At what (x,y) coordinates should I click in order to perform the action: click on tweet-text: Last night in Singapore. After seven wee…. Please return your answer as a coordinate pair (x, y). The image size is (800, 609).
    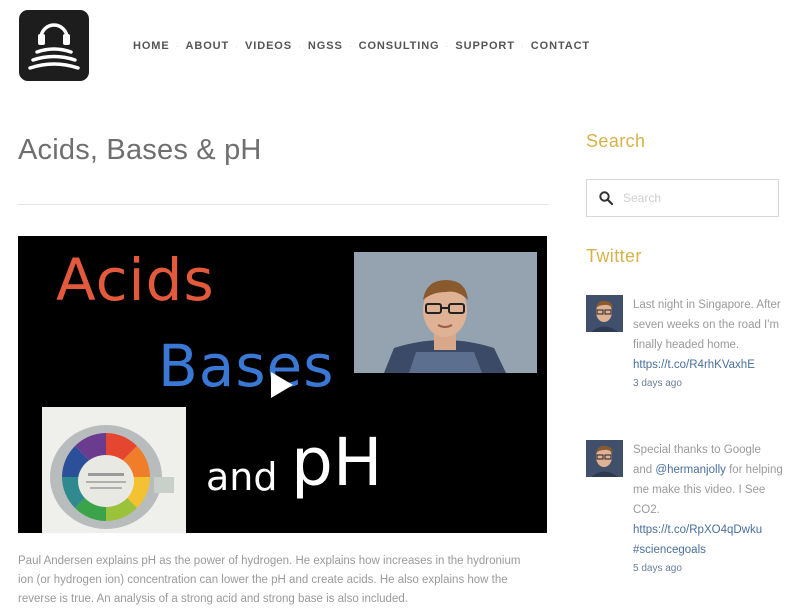
    Looking at the image, I should click on (707, 325).